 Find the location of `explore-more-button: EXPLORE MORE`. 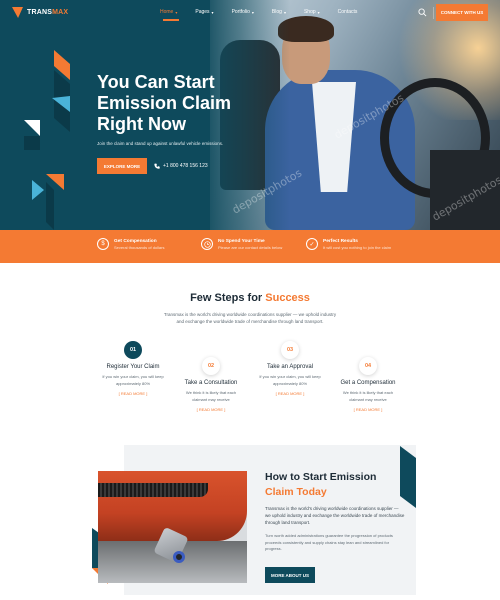

explore-more-button: EXPLORE MORE is located at coordinates (122, 166).